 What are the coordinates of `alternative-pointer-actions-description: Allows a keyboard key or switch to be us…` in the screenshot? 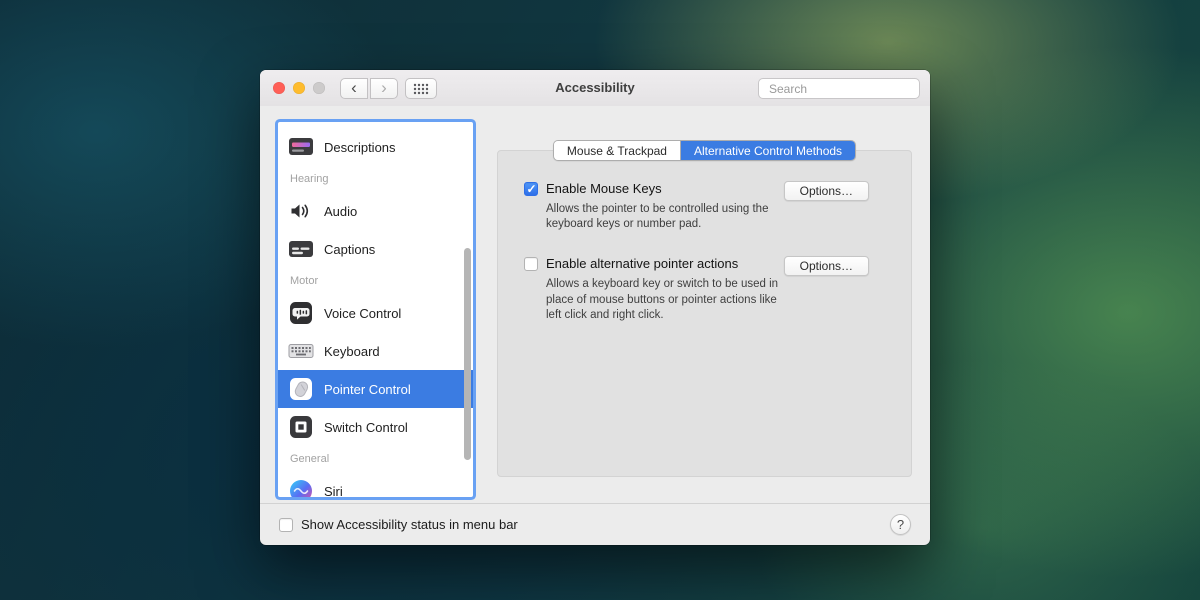 It's located at (662, 299).